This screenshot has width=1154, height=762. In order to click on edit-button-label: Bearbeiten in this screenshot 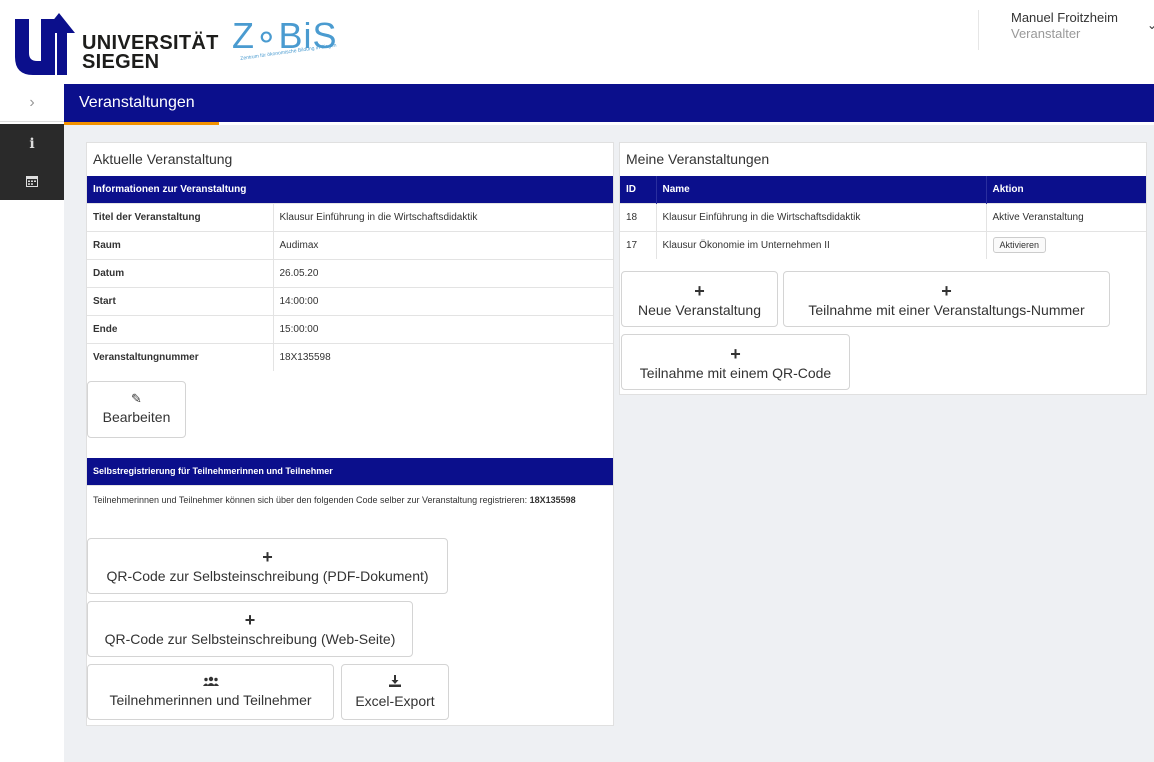, I will do `click(136, 417)`.